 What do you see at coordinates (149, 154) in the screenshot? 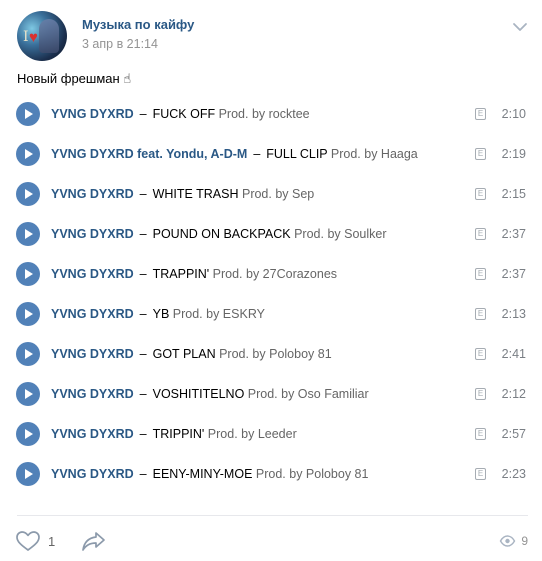
I see `track-artist-link: YVNG DYXRD feat. Yondu, A-D-M` at bounding box center [149, 154].